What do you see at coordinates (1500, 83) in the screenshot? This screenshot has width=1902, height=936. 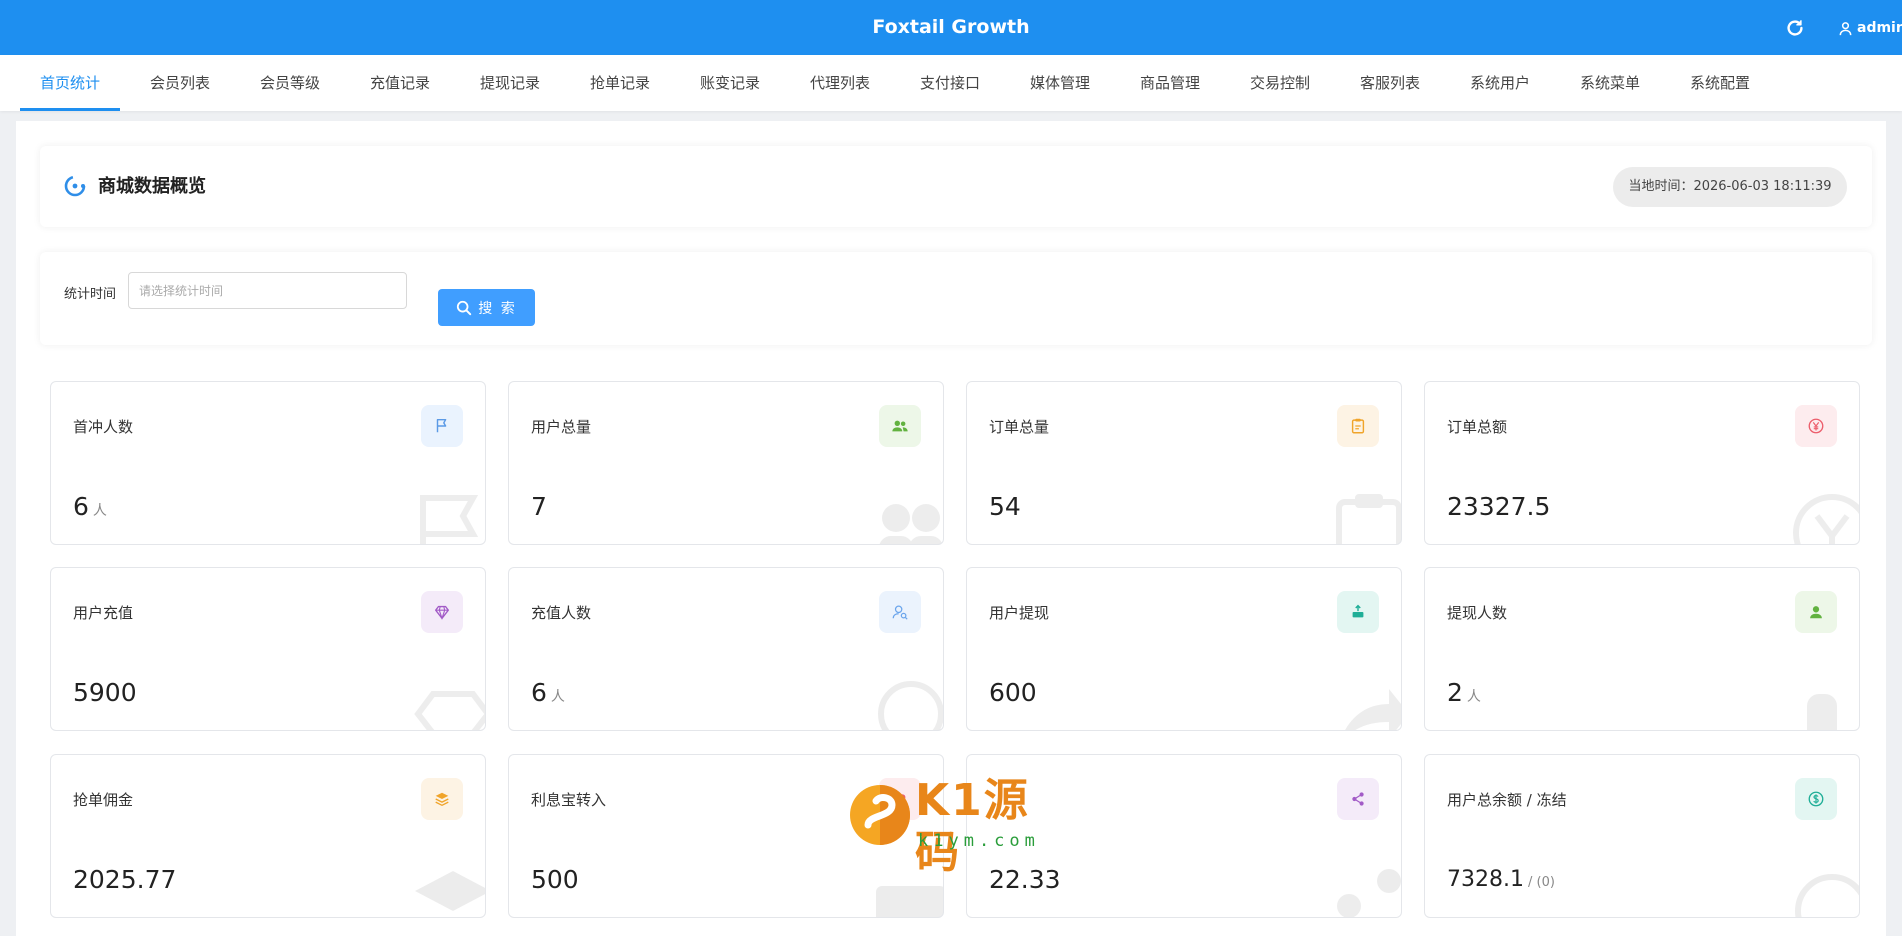 I see `nav-item-system-users: 系统用户` at bounding box center [1500, 83].